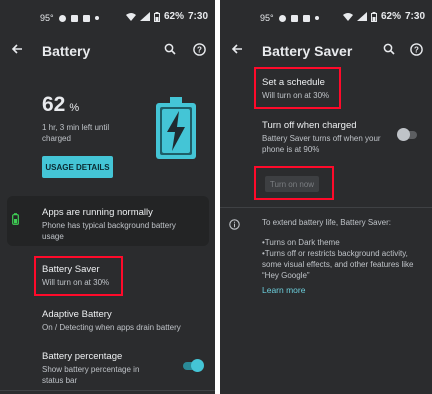 Image resolution: width=432 pixels, height=394 pixels. What do you see at coordinates (307, 51) in the screenshot?
I see `page-title: Battery Saver` at bounding box center [307, 51].